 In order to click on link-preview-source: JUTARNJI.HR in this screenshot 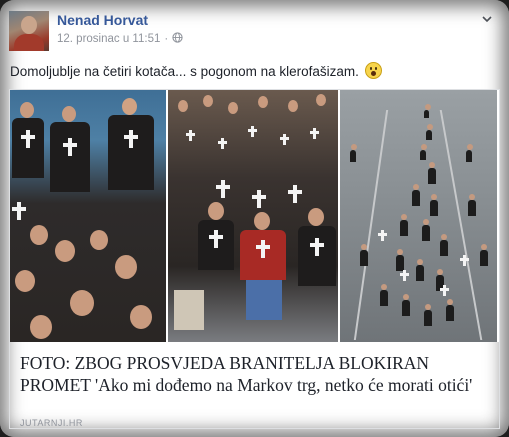, I will do `click(51, 423)`.